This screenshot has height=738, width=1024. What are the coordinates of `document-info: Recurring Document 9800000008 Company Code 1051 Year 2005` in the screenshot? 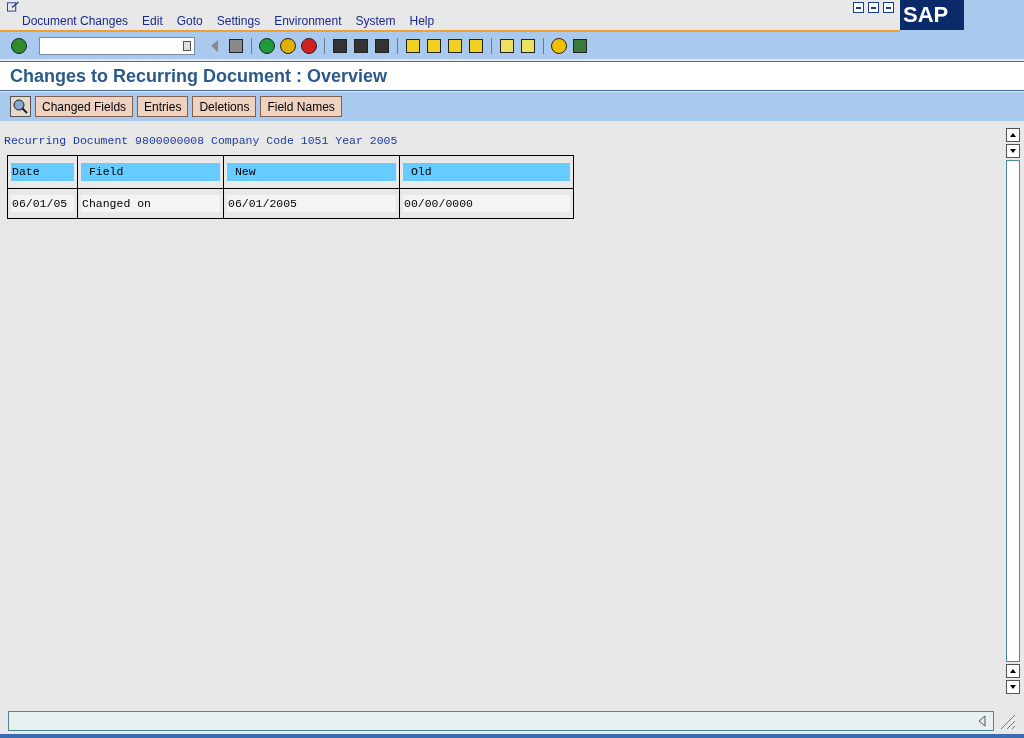 It's located at (201, 141).